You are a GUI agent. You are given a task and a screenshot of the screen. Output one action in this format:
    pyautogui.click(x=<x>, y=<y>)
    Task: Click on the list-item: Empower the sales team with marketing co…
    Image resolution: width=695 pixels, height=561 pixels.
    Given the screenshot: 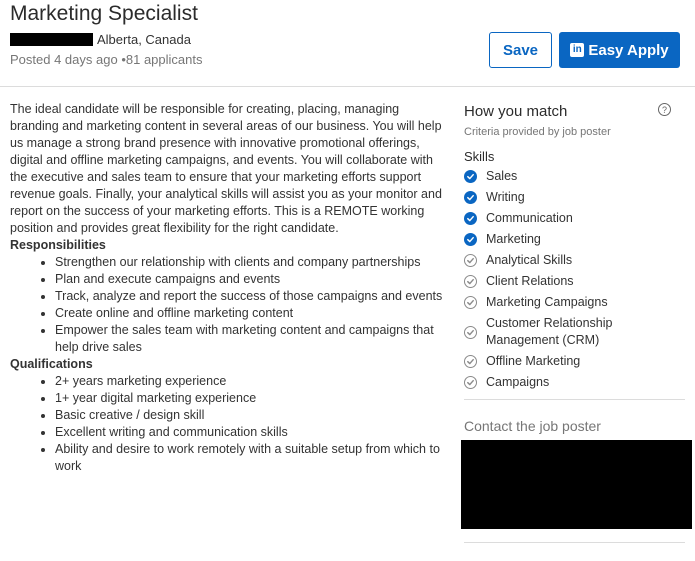 What is the action you would take?
    pyautogui.click(x=250, y=339)
    